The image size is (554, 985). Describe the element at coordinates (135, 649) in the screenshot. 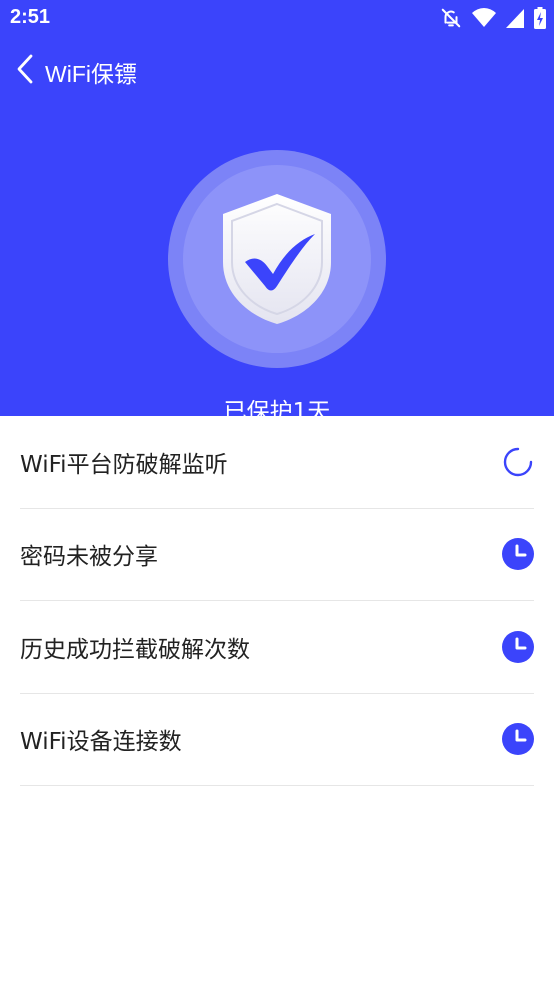

I see `check-label: 历史成功拦截破解次数` at that location.